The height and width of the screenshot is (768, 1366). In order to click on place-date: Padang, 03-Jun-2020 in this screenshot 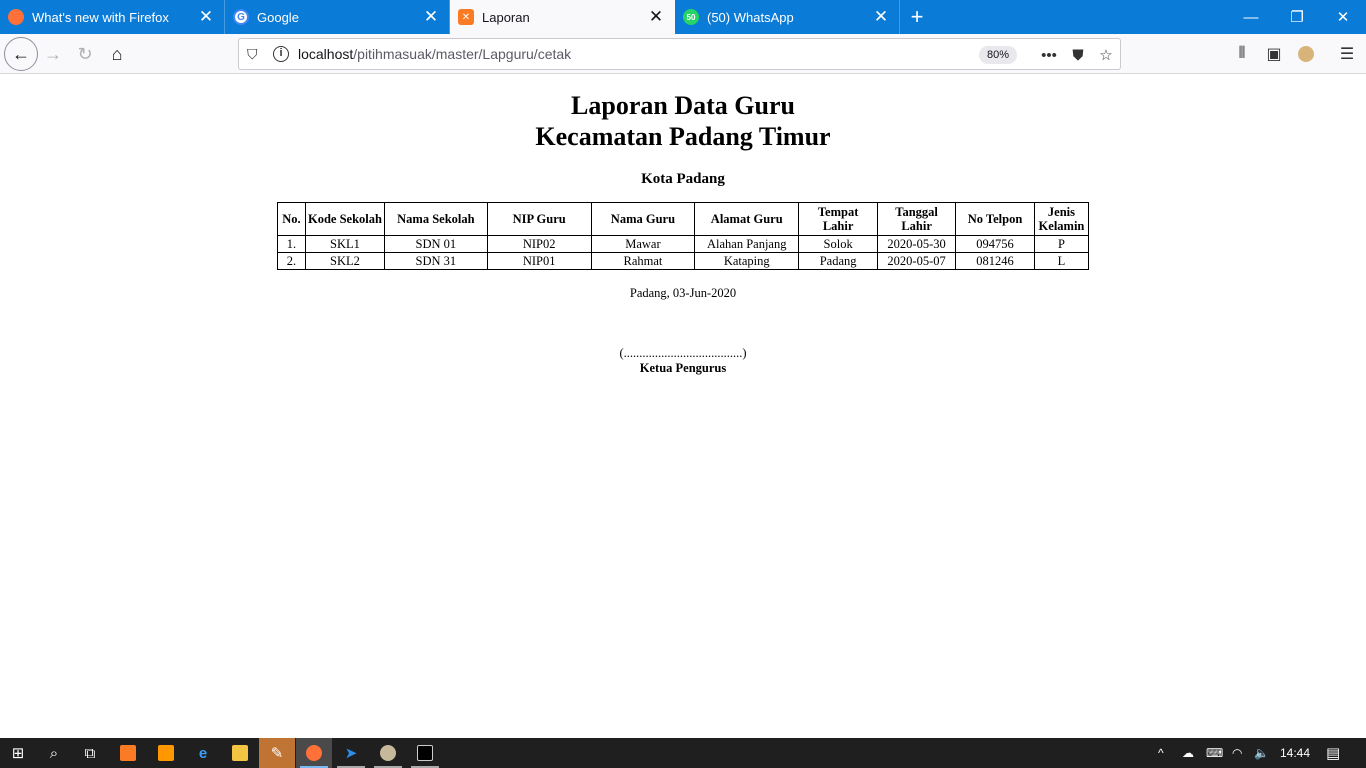, I will do `click(683, 293)`.